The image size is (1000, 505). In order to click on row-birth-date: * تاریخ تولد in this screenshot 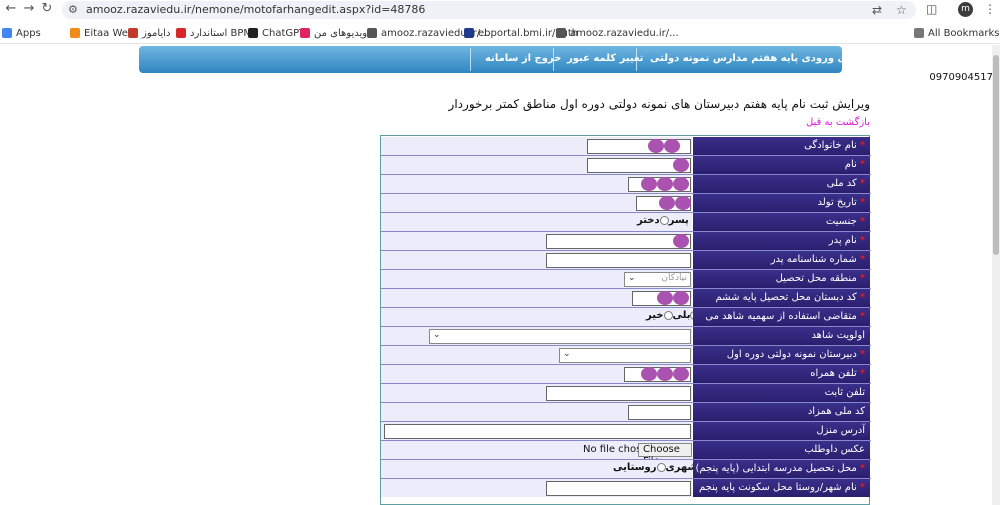, I will do `click(626, 203)`.